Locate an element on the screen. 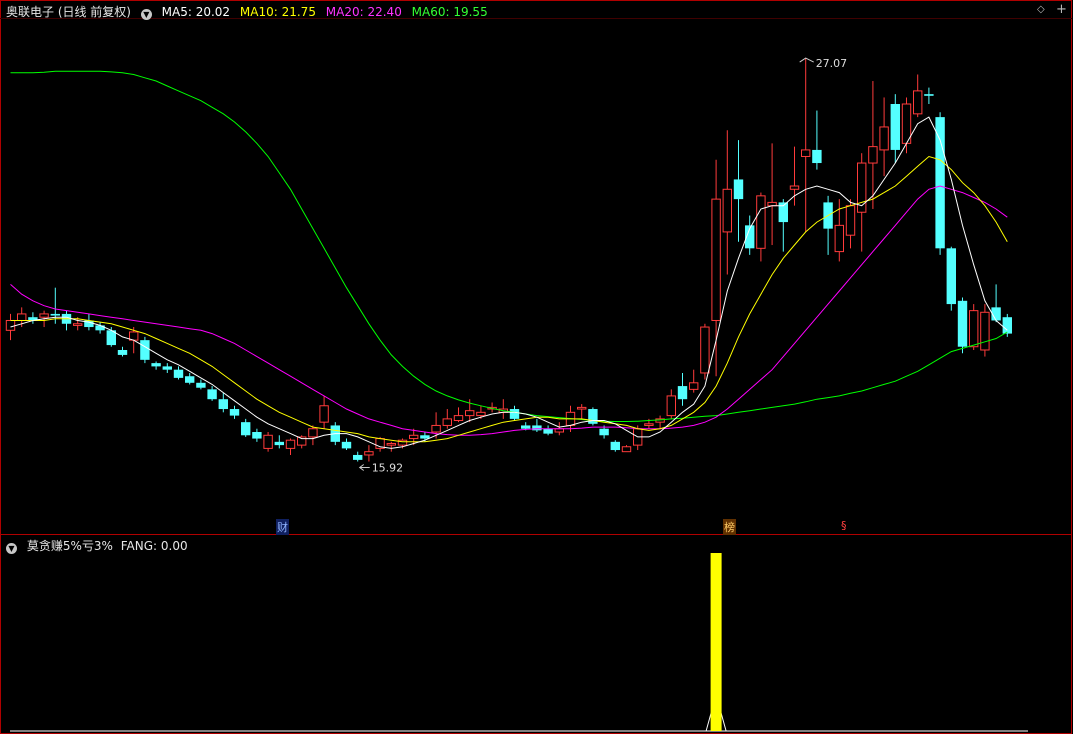 This screenshot has width=1073, height=734. diamond-icon: ◇ is located at coordinates (1041, 9).